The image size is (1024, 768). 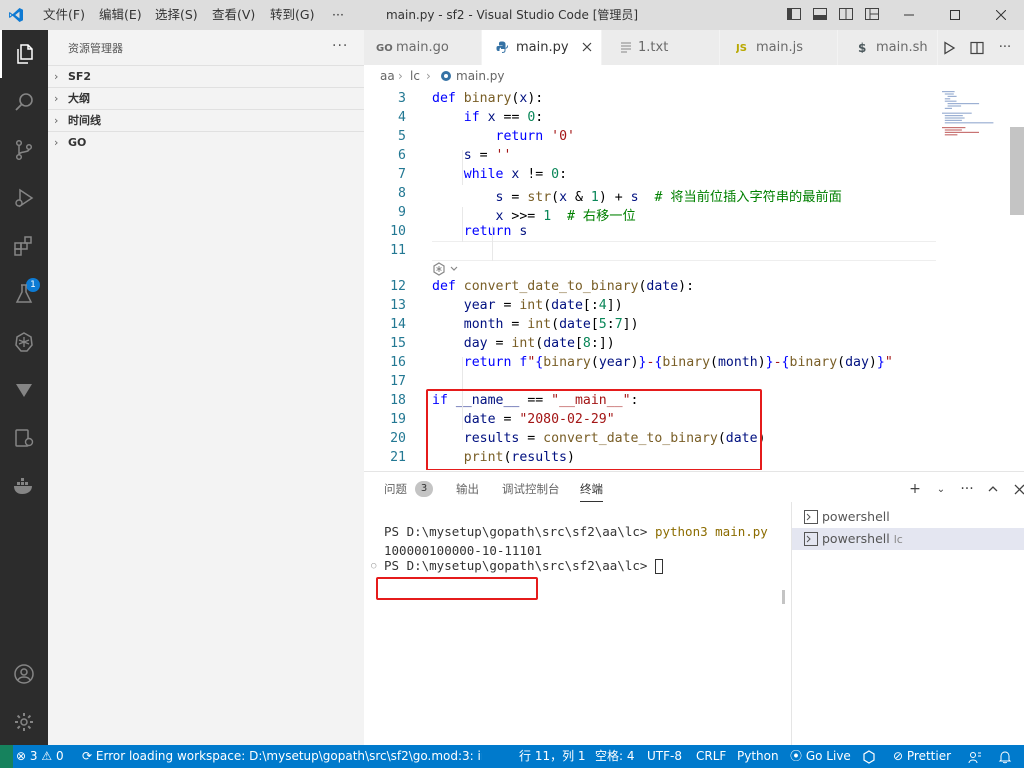 I want to click on menu-file: 文件(F), so click(x=64, y=15).